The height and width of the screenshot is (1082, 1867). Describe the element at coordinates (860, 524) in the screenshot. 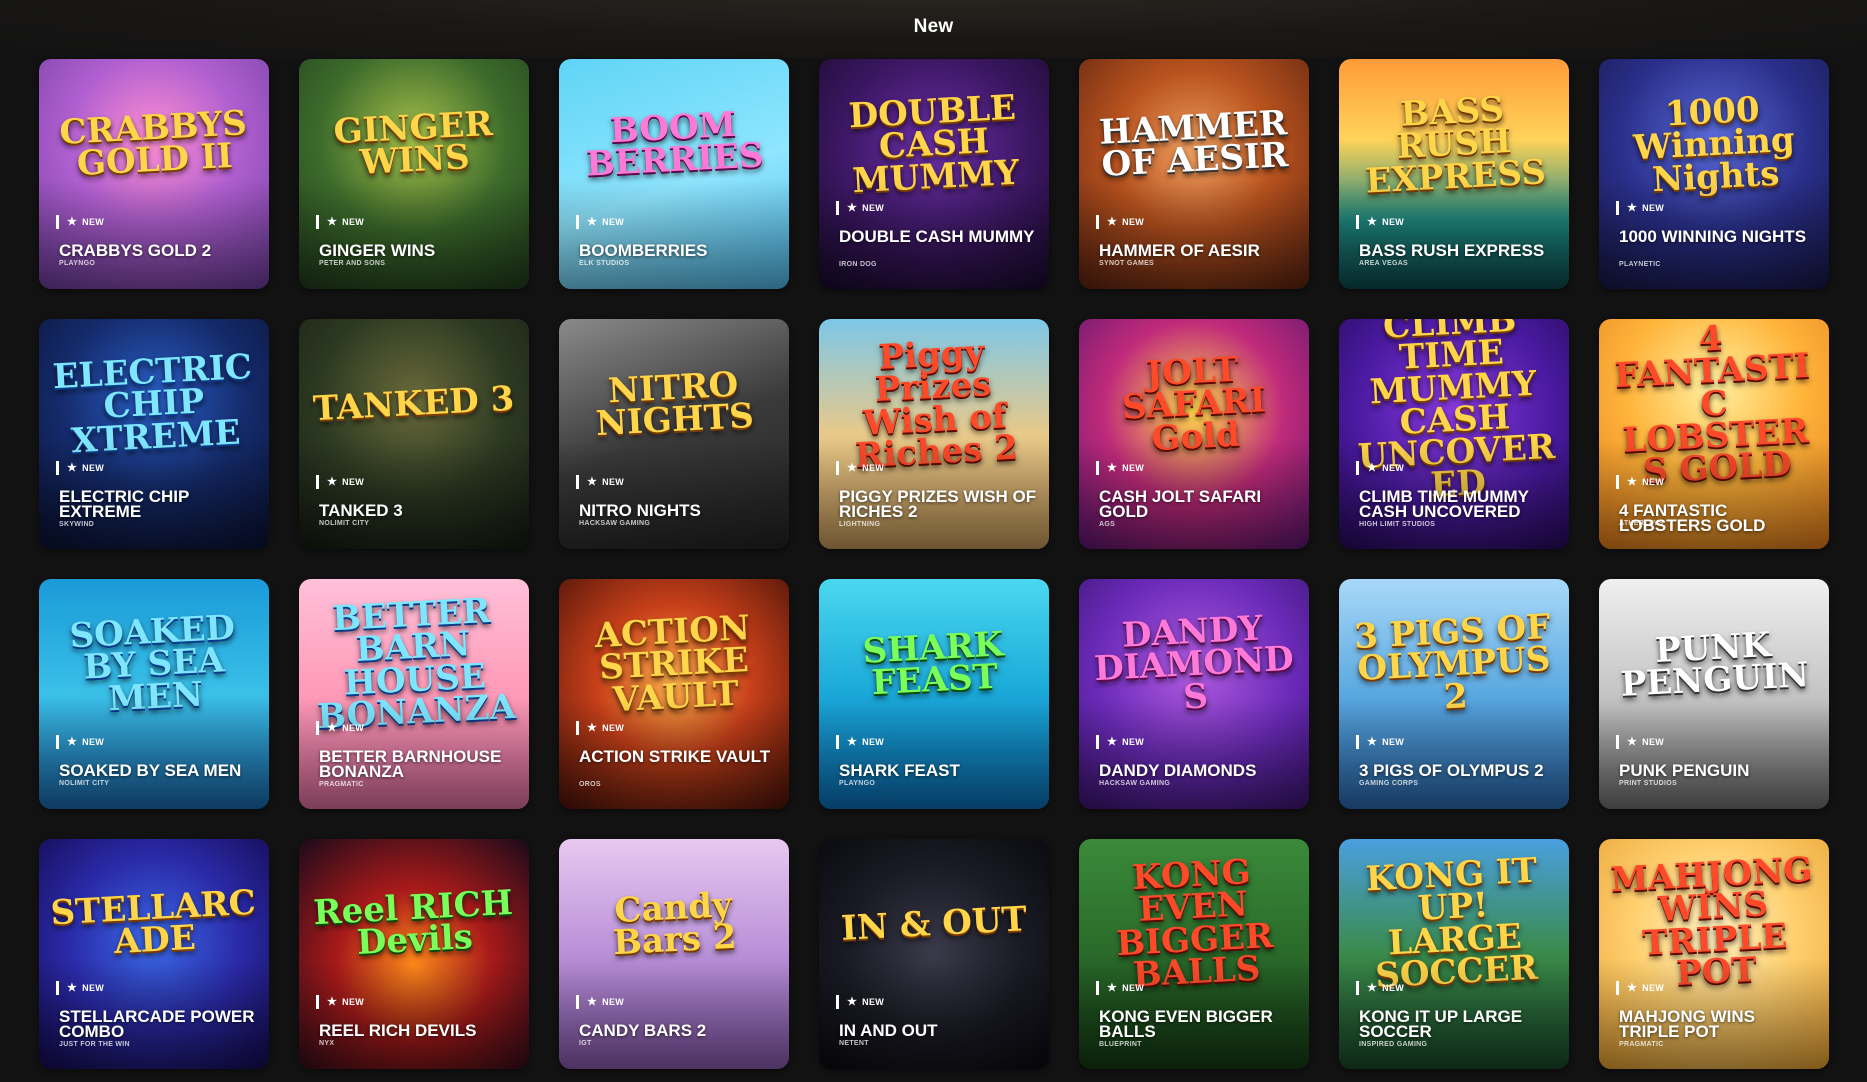

I see `game-provider: LIGHTNING` at that location.